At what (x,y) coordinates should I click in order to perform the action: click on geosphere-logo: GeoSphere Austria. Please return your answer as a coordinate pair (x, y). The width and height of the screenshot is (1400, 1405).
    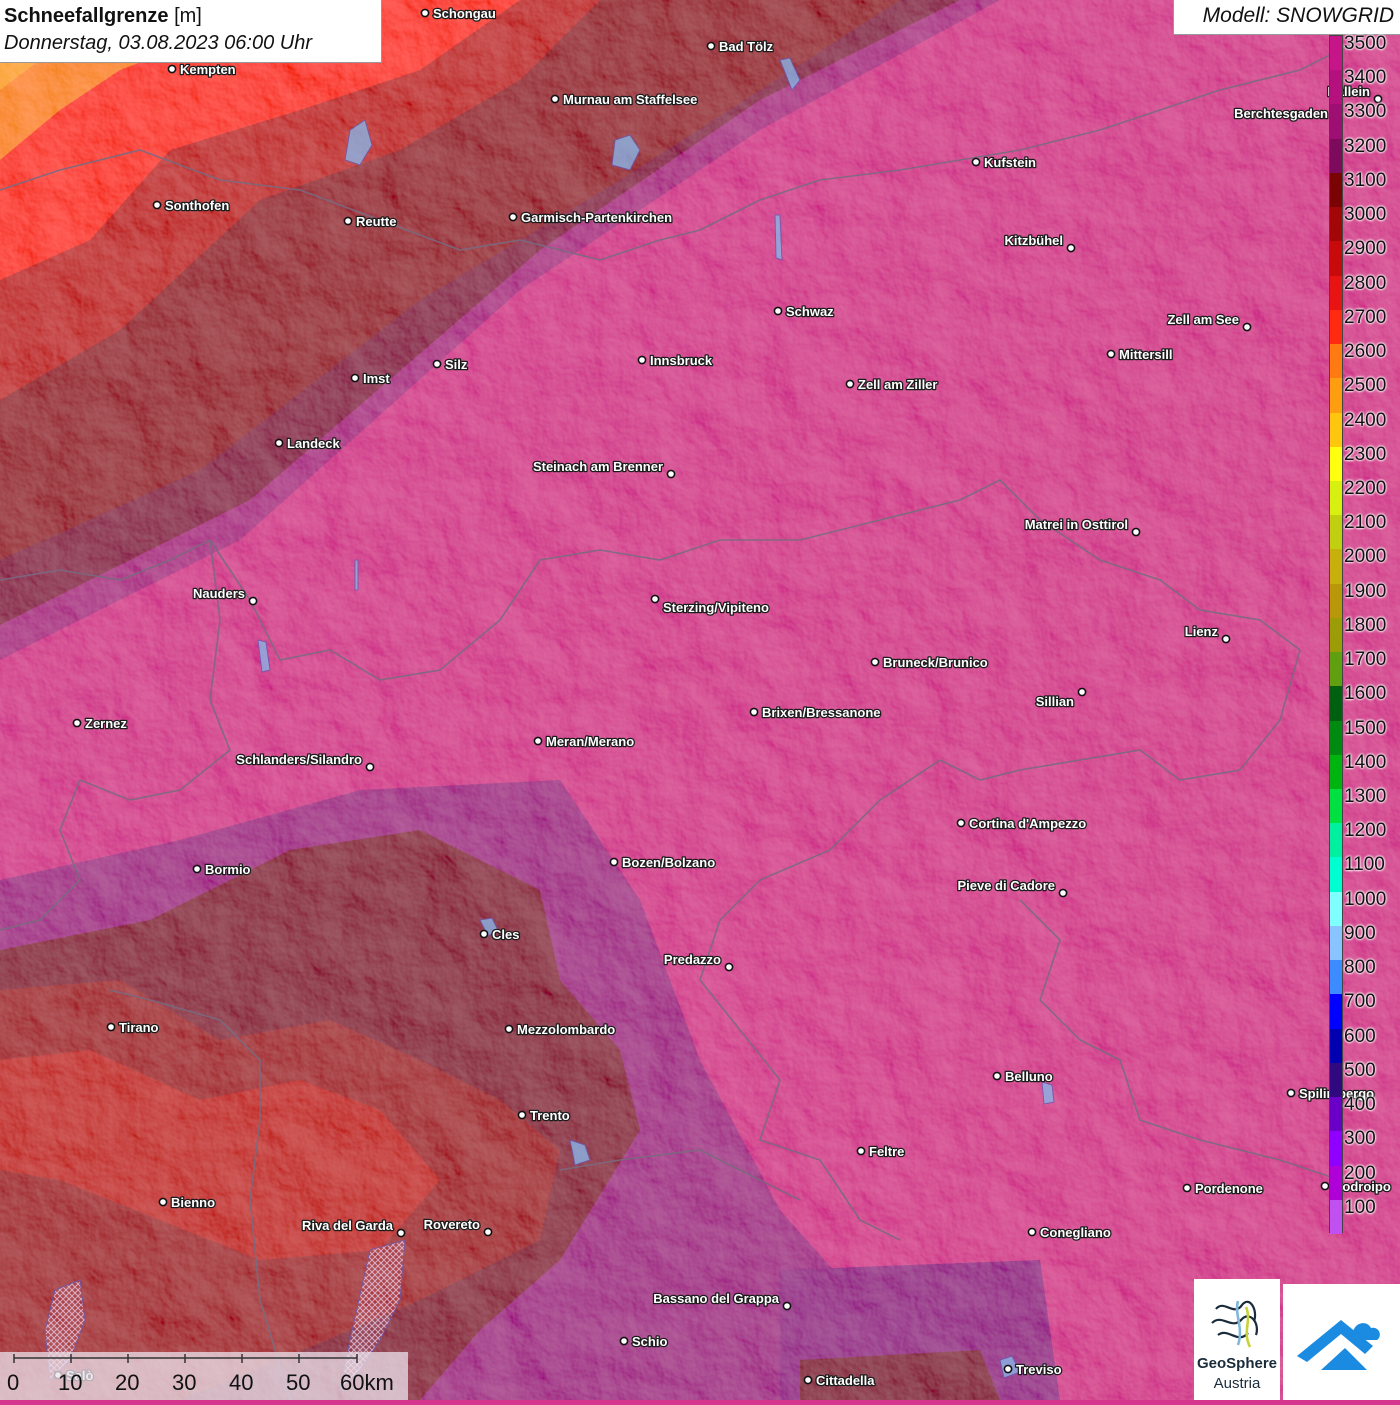
    Looking at the image, I should click on (1237, 1339).